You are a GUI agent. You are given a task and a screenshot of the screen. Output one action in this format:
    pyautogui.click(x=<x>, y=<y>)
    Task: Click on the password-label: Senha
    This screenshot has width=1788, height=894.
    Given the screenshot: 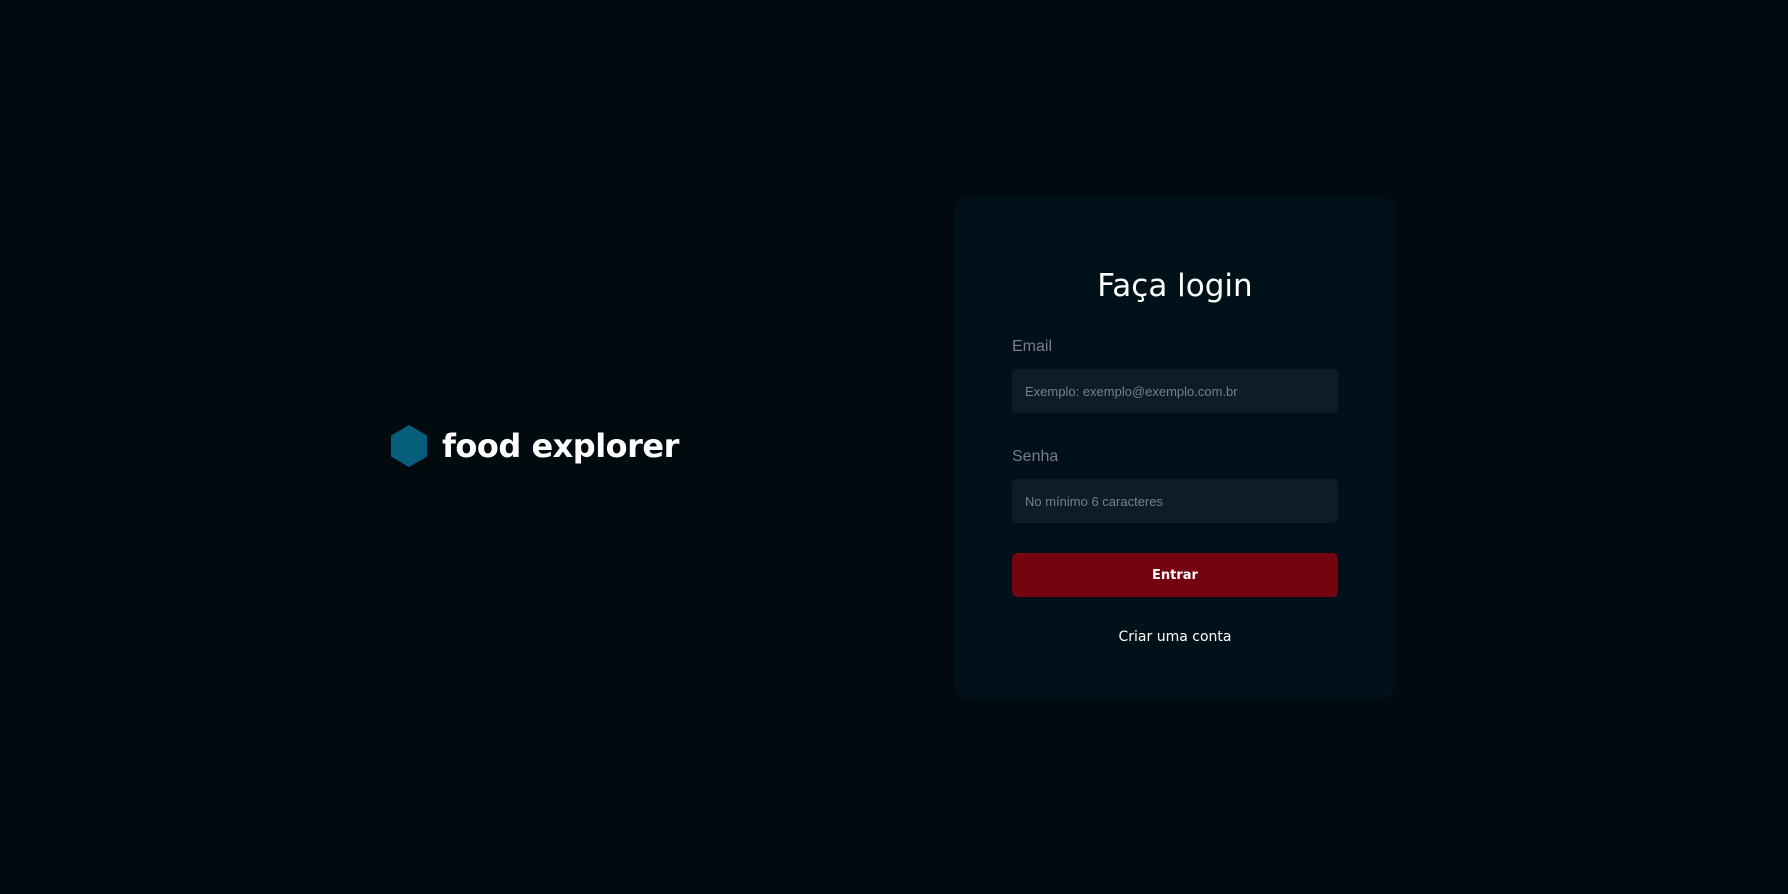 What is the action you would take?
    pyautogui.click(x=1035, y=456)
    